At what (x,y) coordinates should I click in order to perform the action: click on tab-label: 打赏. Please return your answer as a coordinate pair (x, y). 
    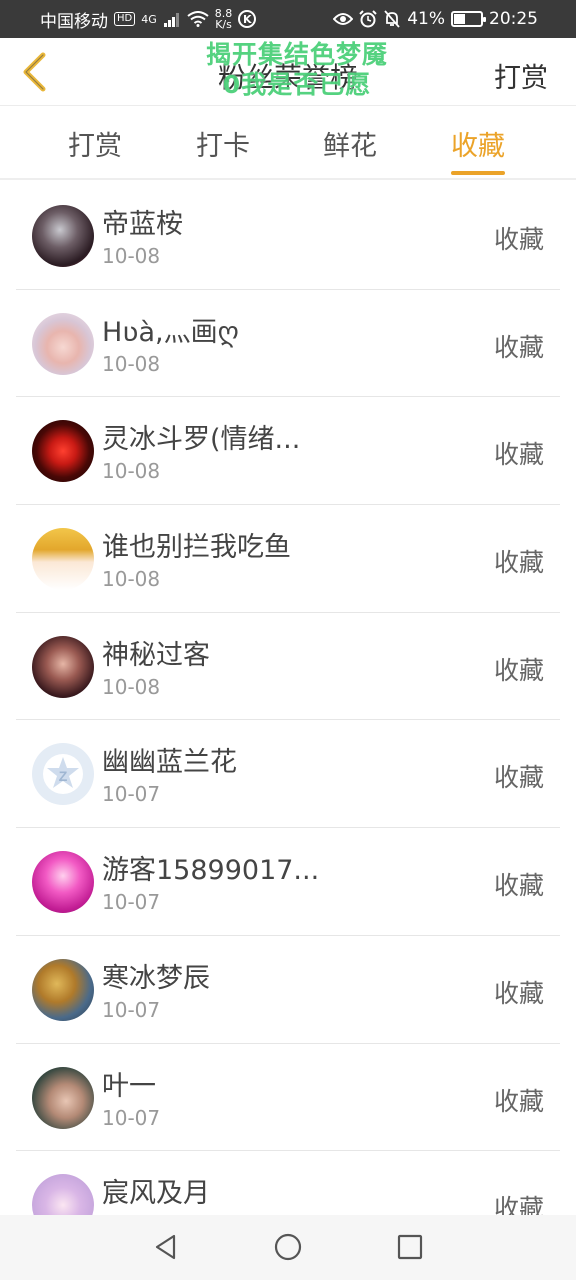
    Looking at the image, I should click on (95, 146).